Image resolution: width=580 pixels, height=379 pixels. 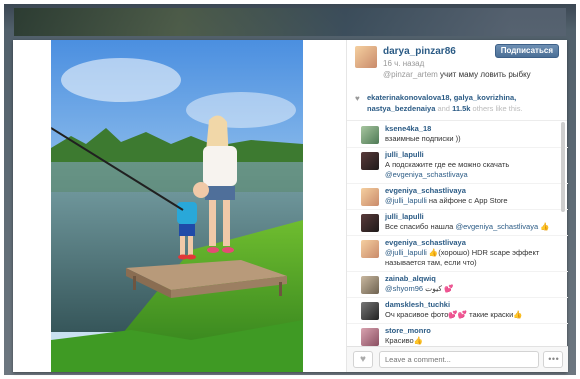 What do you see at coordinates (553, 359) in the screenshot?
I see `more-options-button: • • •` at bounding box center [553, 359].